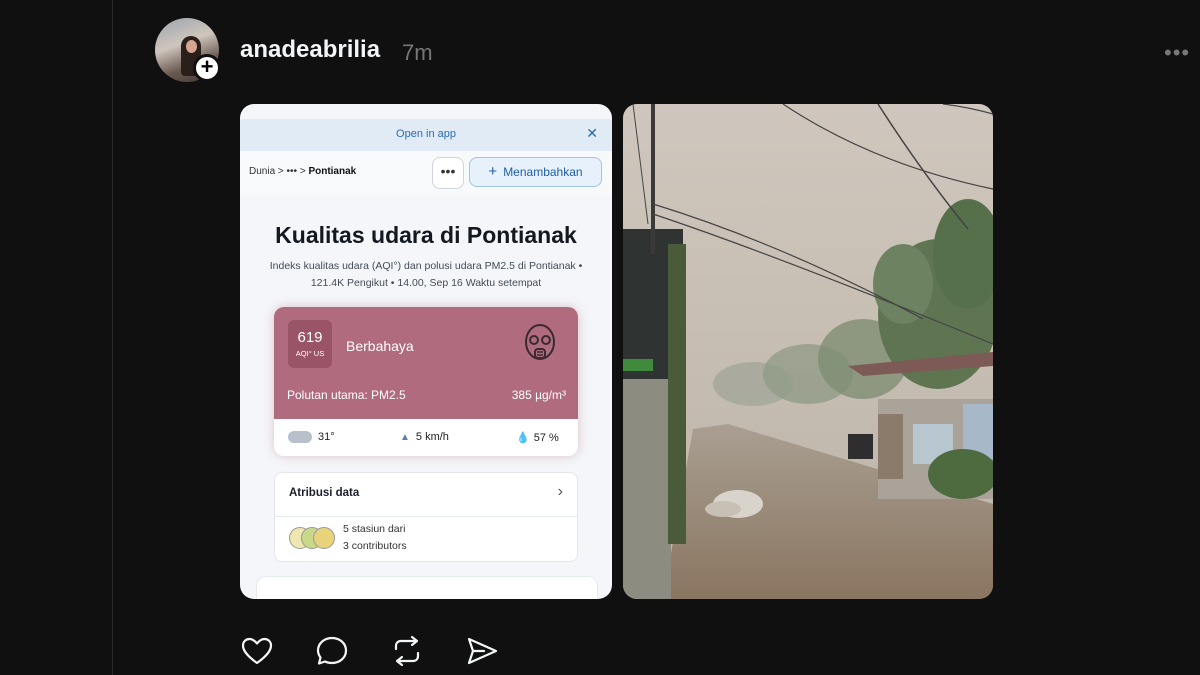 The image size is (1200, 675). I want to click on stations-text: 5 stasiun dari, so click(374, 529).